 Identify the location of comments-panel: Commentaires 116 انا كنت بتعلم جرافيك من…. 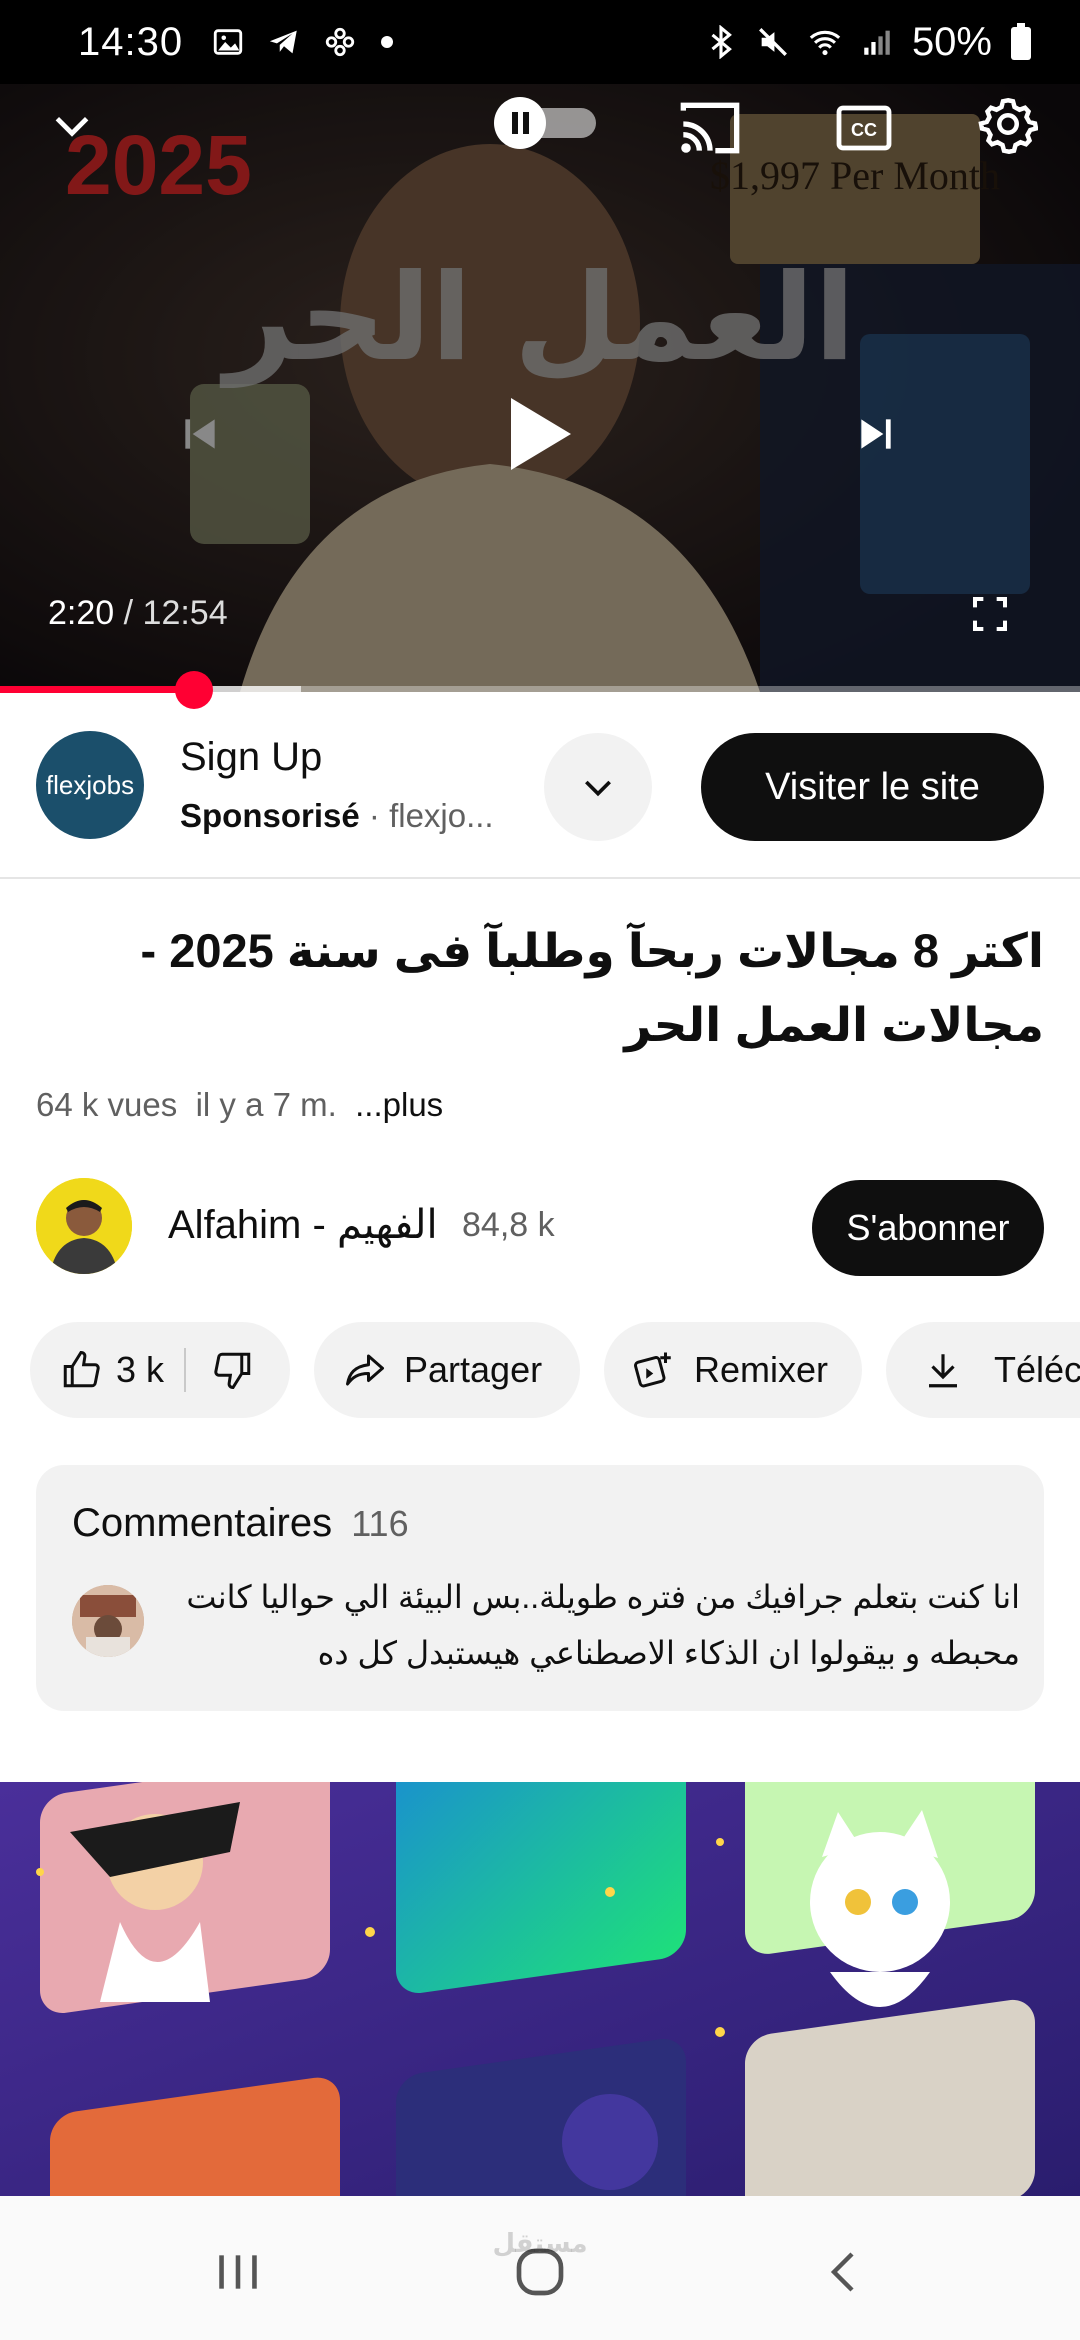
(540, 1588).